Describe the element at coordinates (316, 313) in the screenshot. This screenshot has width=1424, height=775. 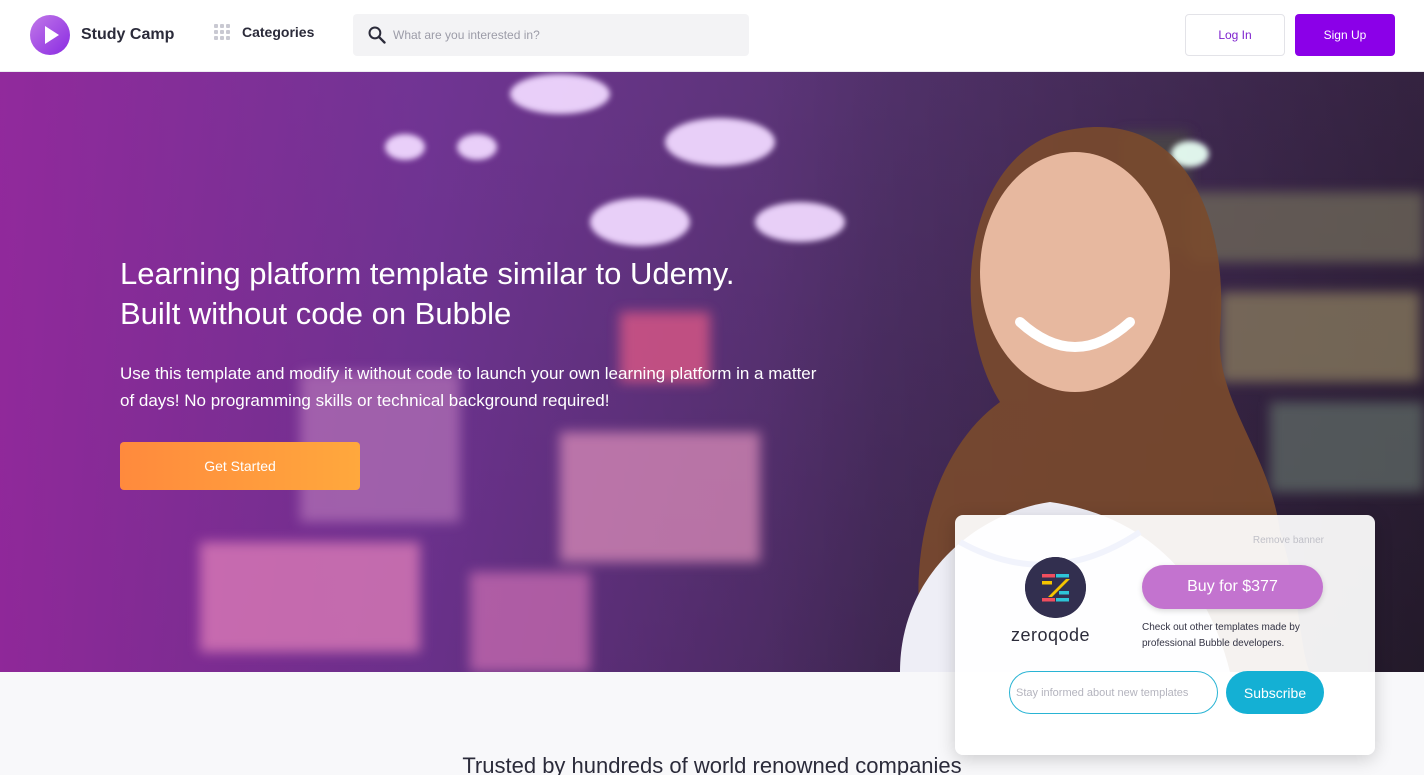
I see `hero-title-line-2: Built without code on Bubble` at that location.